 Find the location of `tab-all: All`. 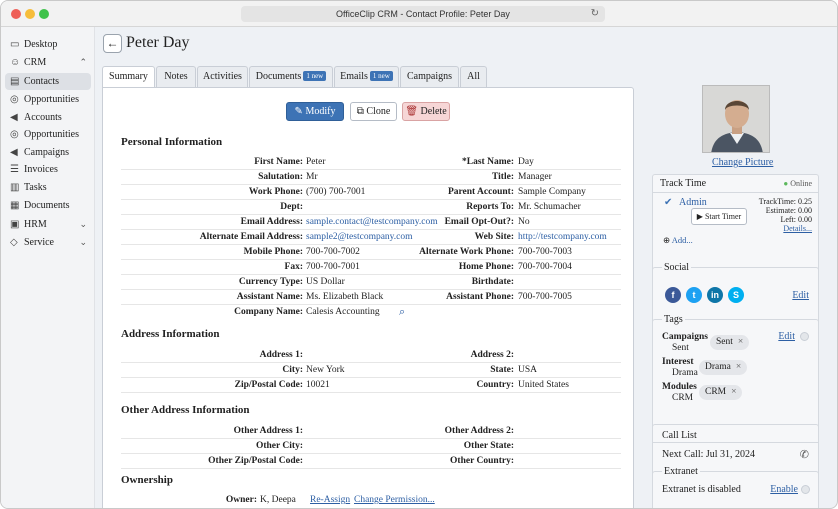

tab-all: All is located at coordinates (473, 76).